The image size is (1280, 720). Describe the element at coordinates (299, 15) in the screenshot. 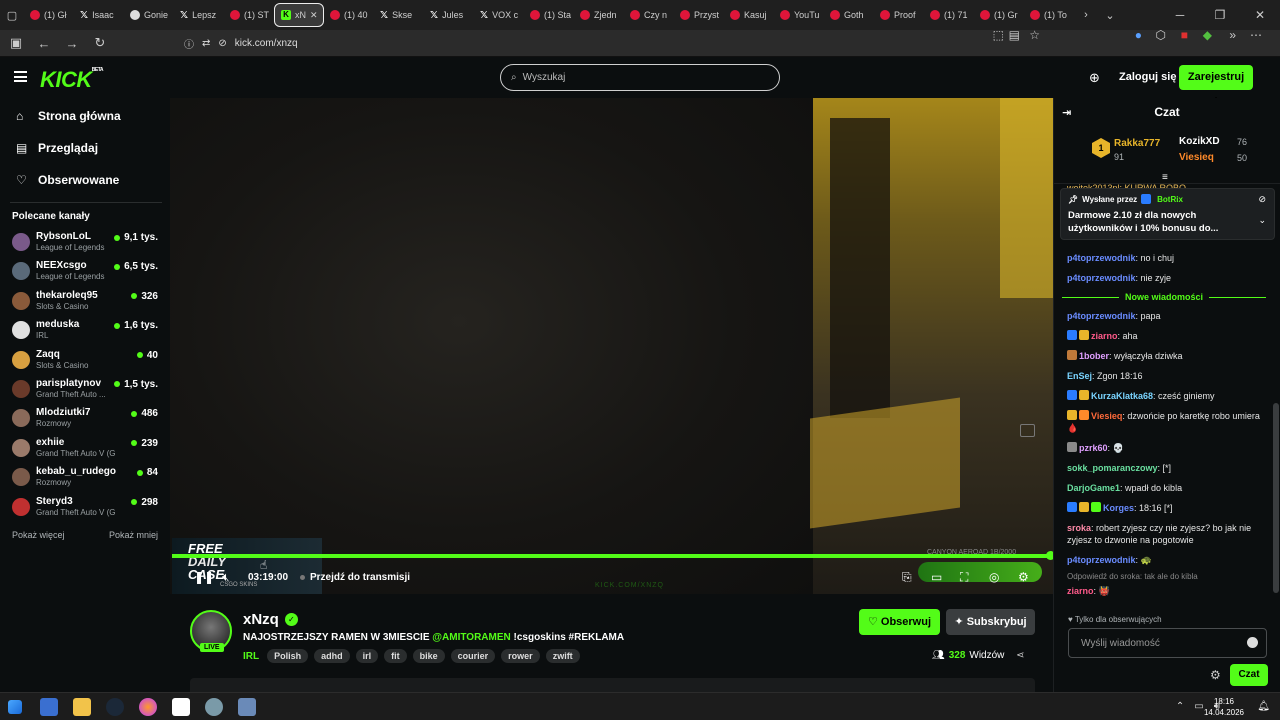

I see `browser-tab: KxN ✕` at that location.